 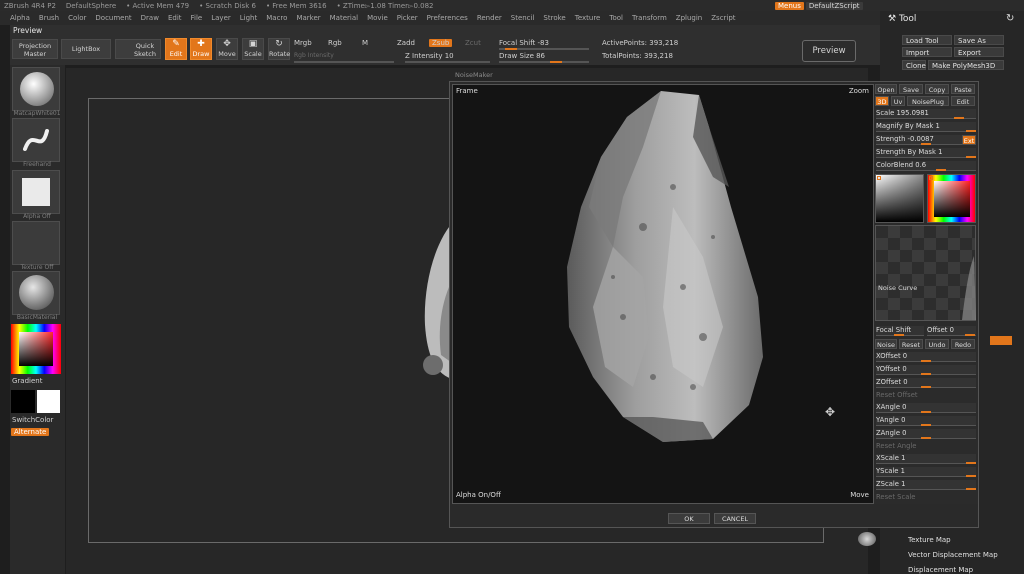 What do you see at coordinates (899, 335) in the screenshot?
I see `focal-knob` at bounding box center [899, 335].